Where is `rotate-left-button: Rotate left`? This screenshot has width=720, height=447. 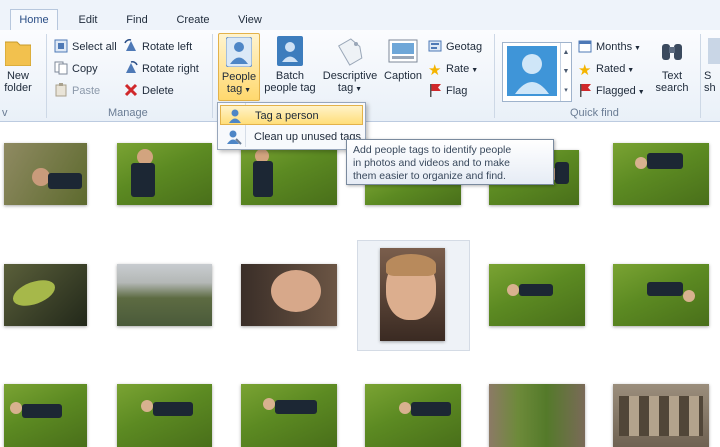
rotate-left-button: Rotate left is located at coordinates (158, 47).